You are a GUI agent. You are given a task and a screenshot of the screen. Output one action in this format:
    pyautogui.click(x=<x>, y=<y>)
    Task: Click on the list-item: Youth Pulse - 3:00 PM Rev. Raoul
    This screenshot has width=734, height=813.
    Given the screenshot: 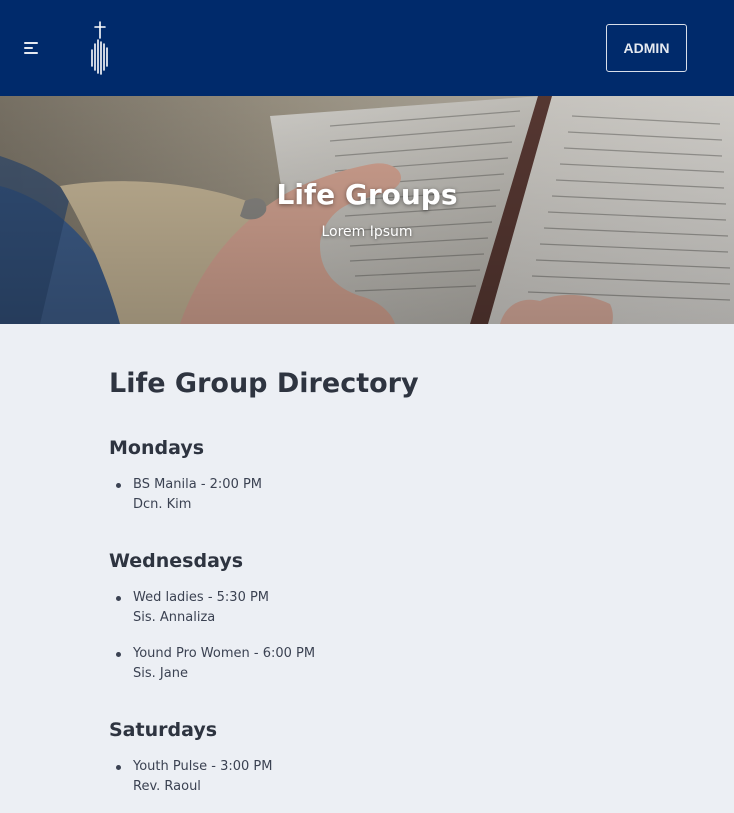 What is the action you would take?
    pyautogui.click(x=389, y=777)
    